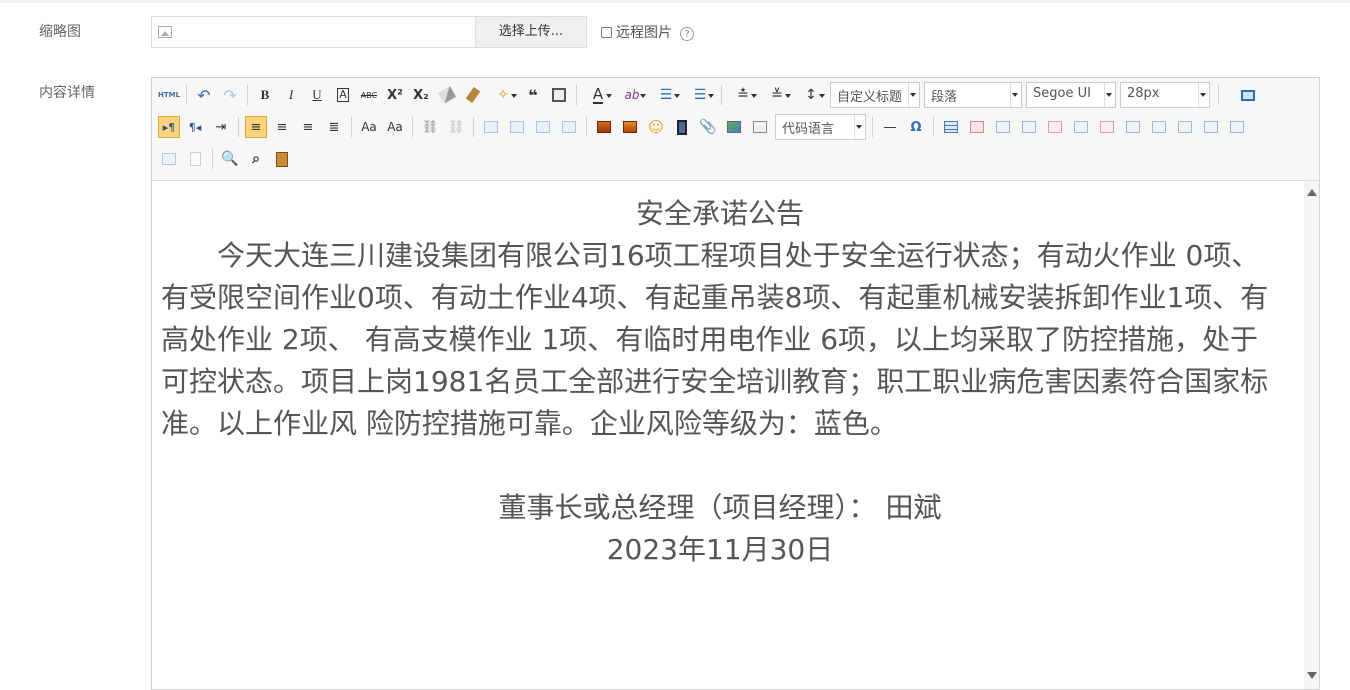 This screenshot has width=1350, height=690. Describe the element at coordinates (973, 95) in the screenshot. I see `paragraph-format-select: 段落` at that location.